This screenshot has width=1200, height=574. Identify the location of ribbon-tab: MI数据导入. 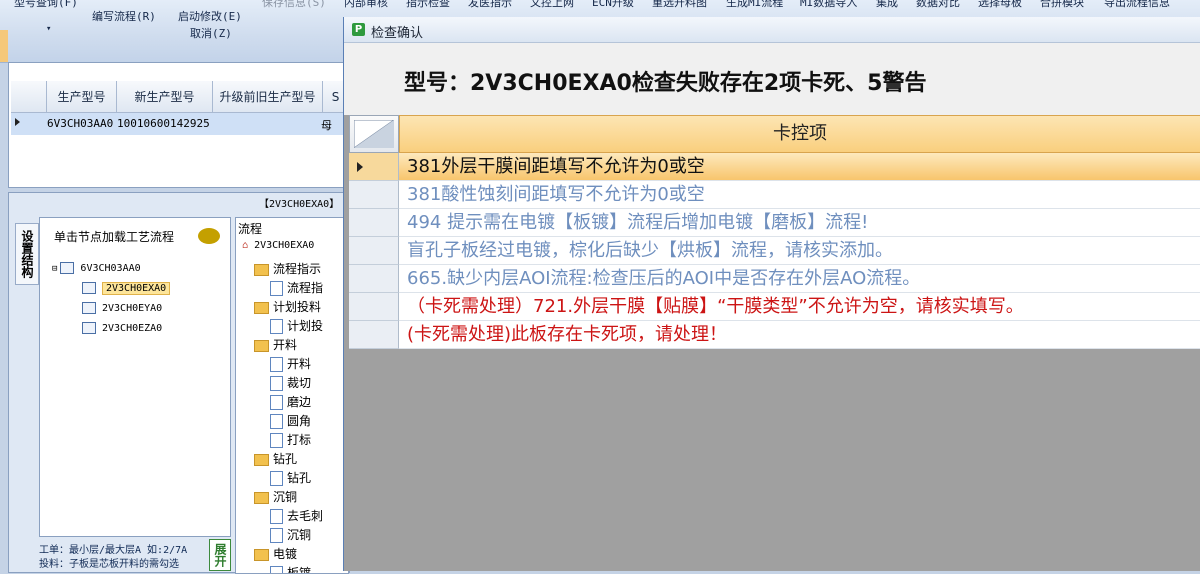
(828, 5).